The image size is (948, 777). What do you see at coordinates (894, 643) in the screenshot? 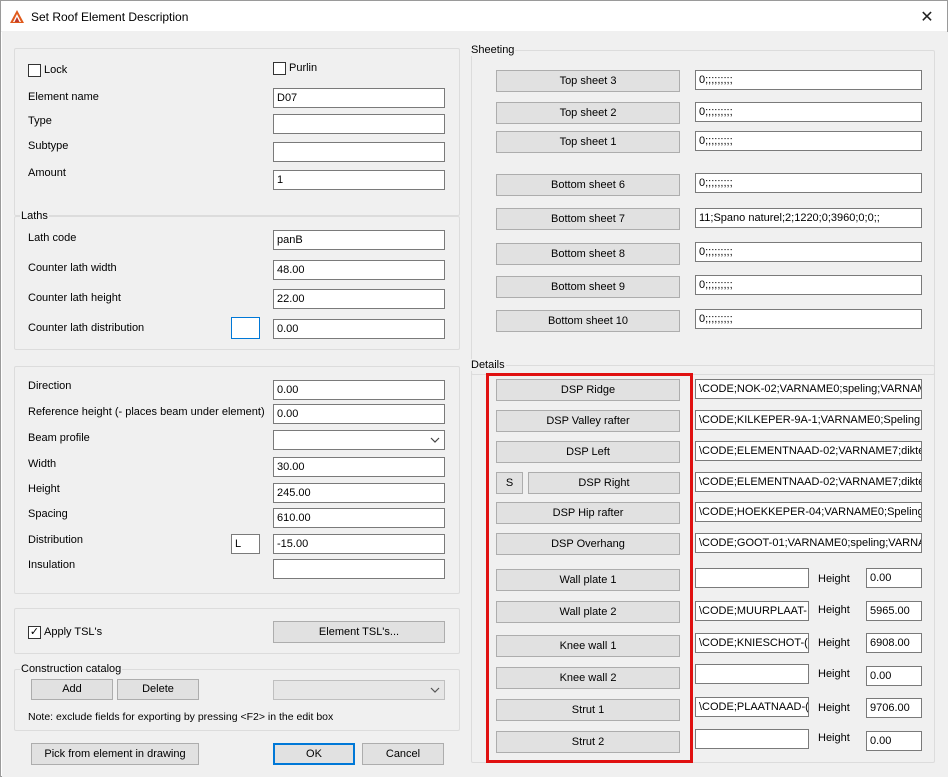
I see `knee-wall-1-height-field: 6908.00` at bounding box center [894, 643].